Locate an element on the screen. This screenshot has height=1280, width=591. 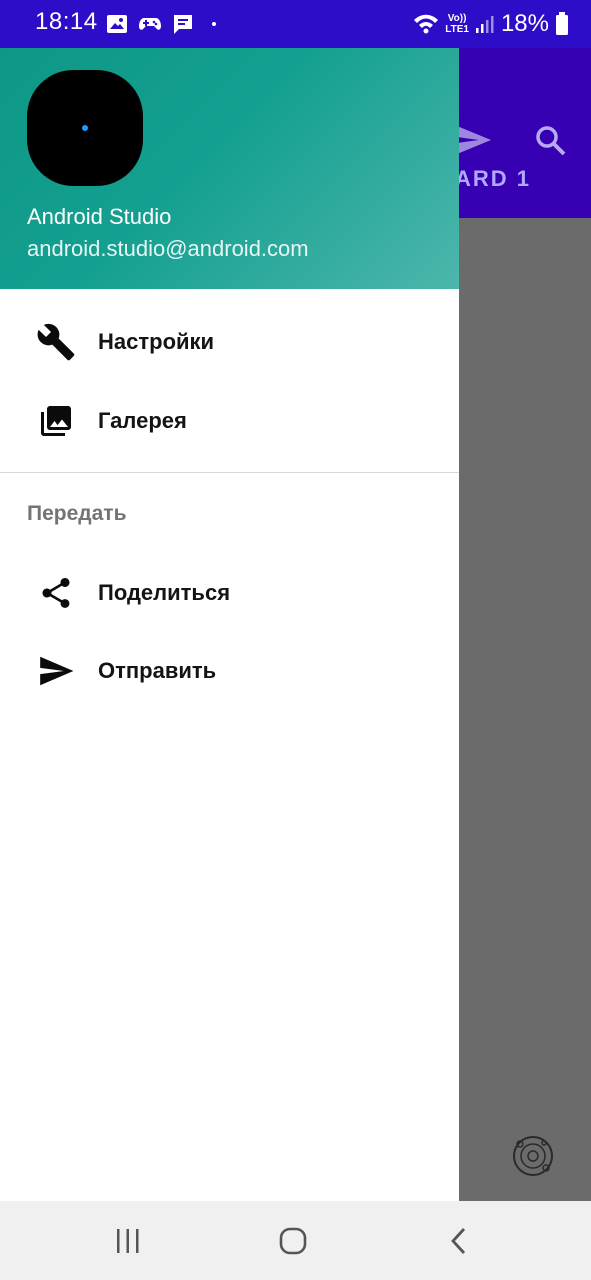
avatar is located at coordinates (85, 128).